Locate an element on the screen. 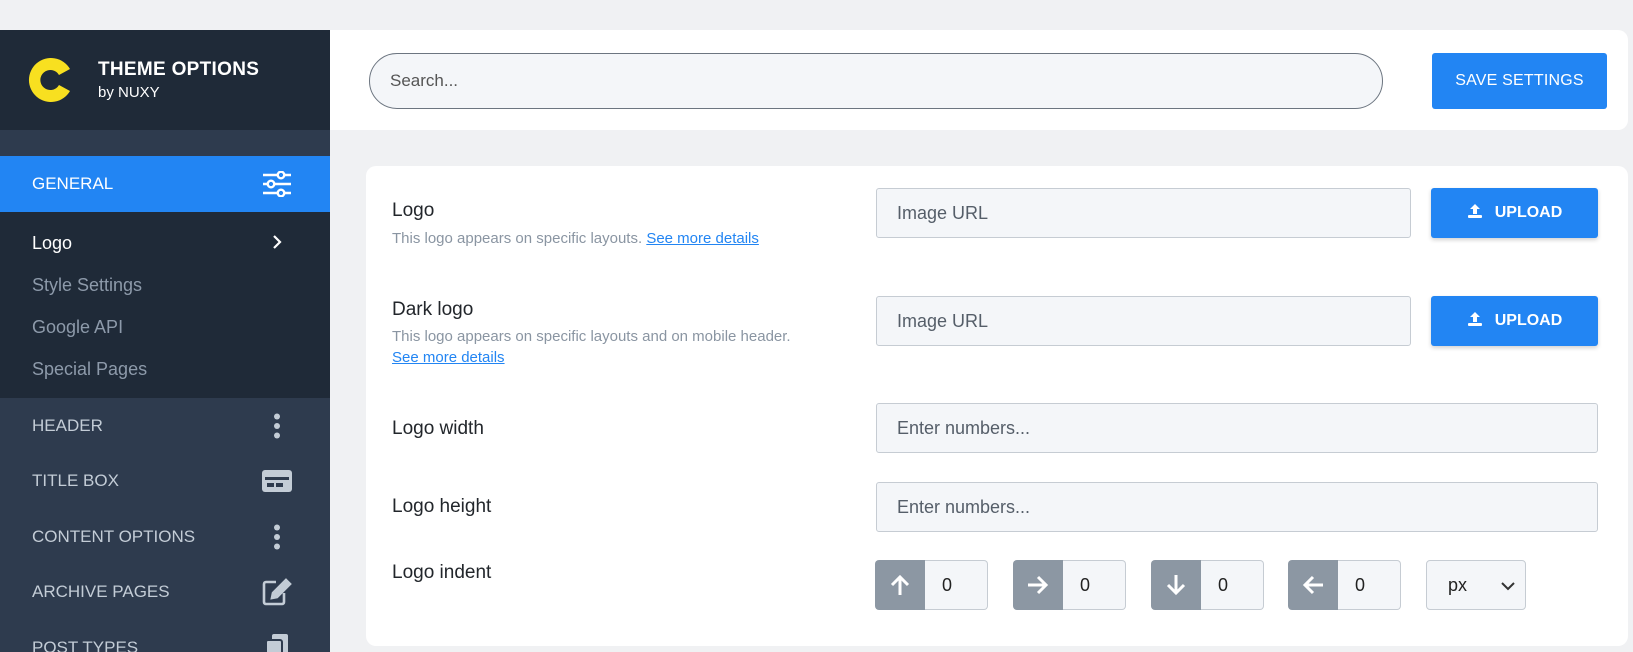  dark-logo-upload-button: UPLOAD is located at coordinates (1514, 321).